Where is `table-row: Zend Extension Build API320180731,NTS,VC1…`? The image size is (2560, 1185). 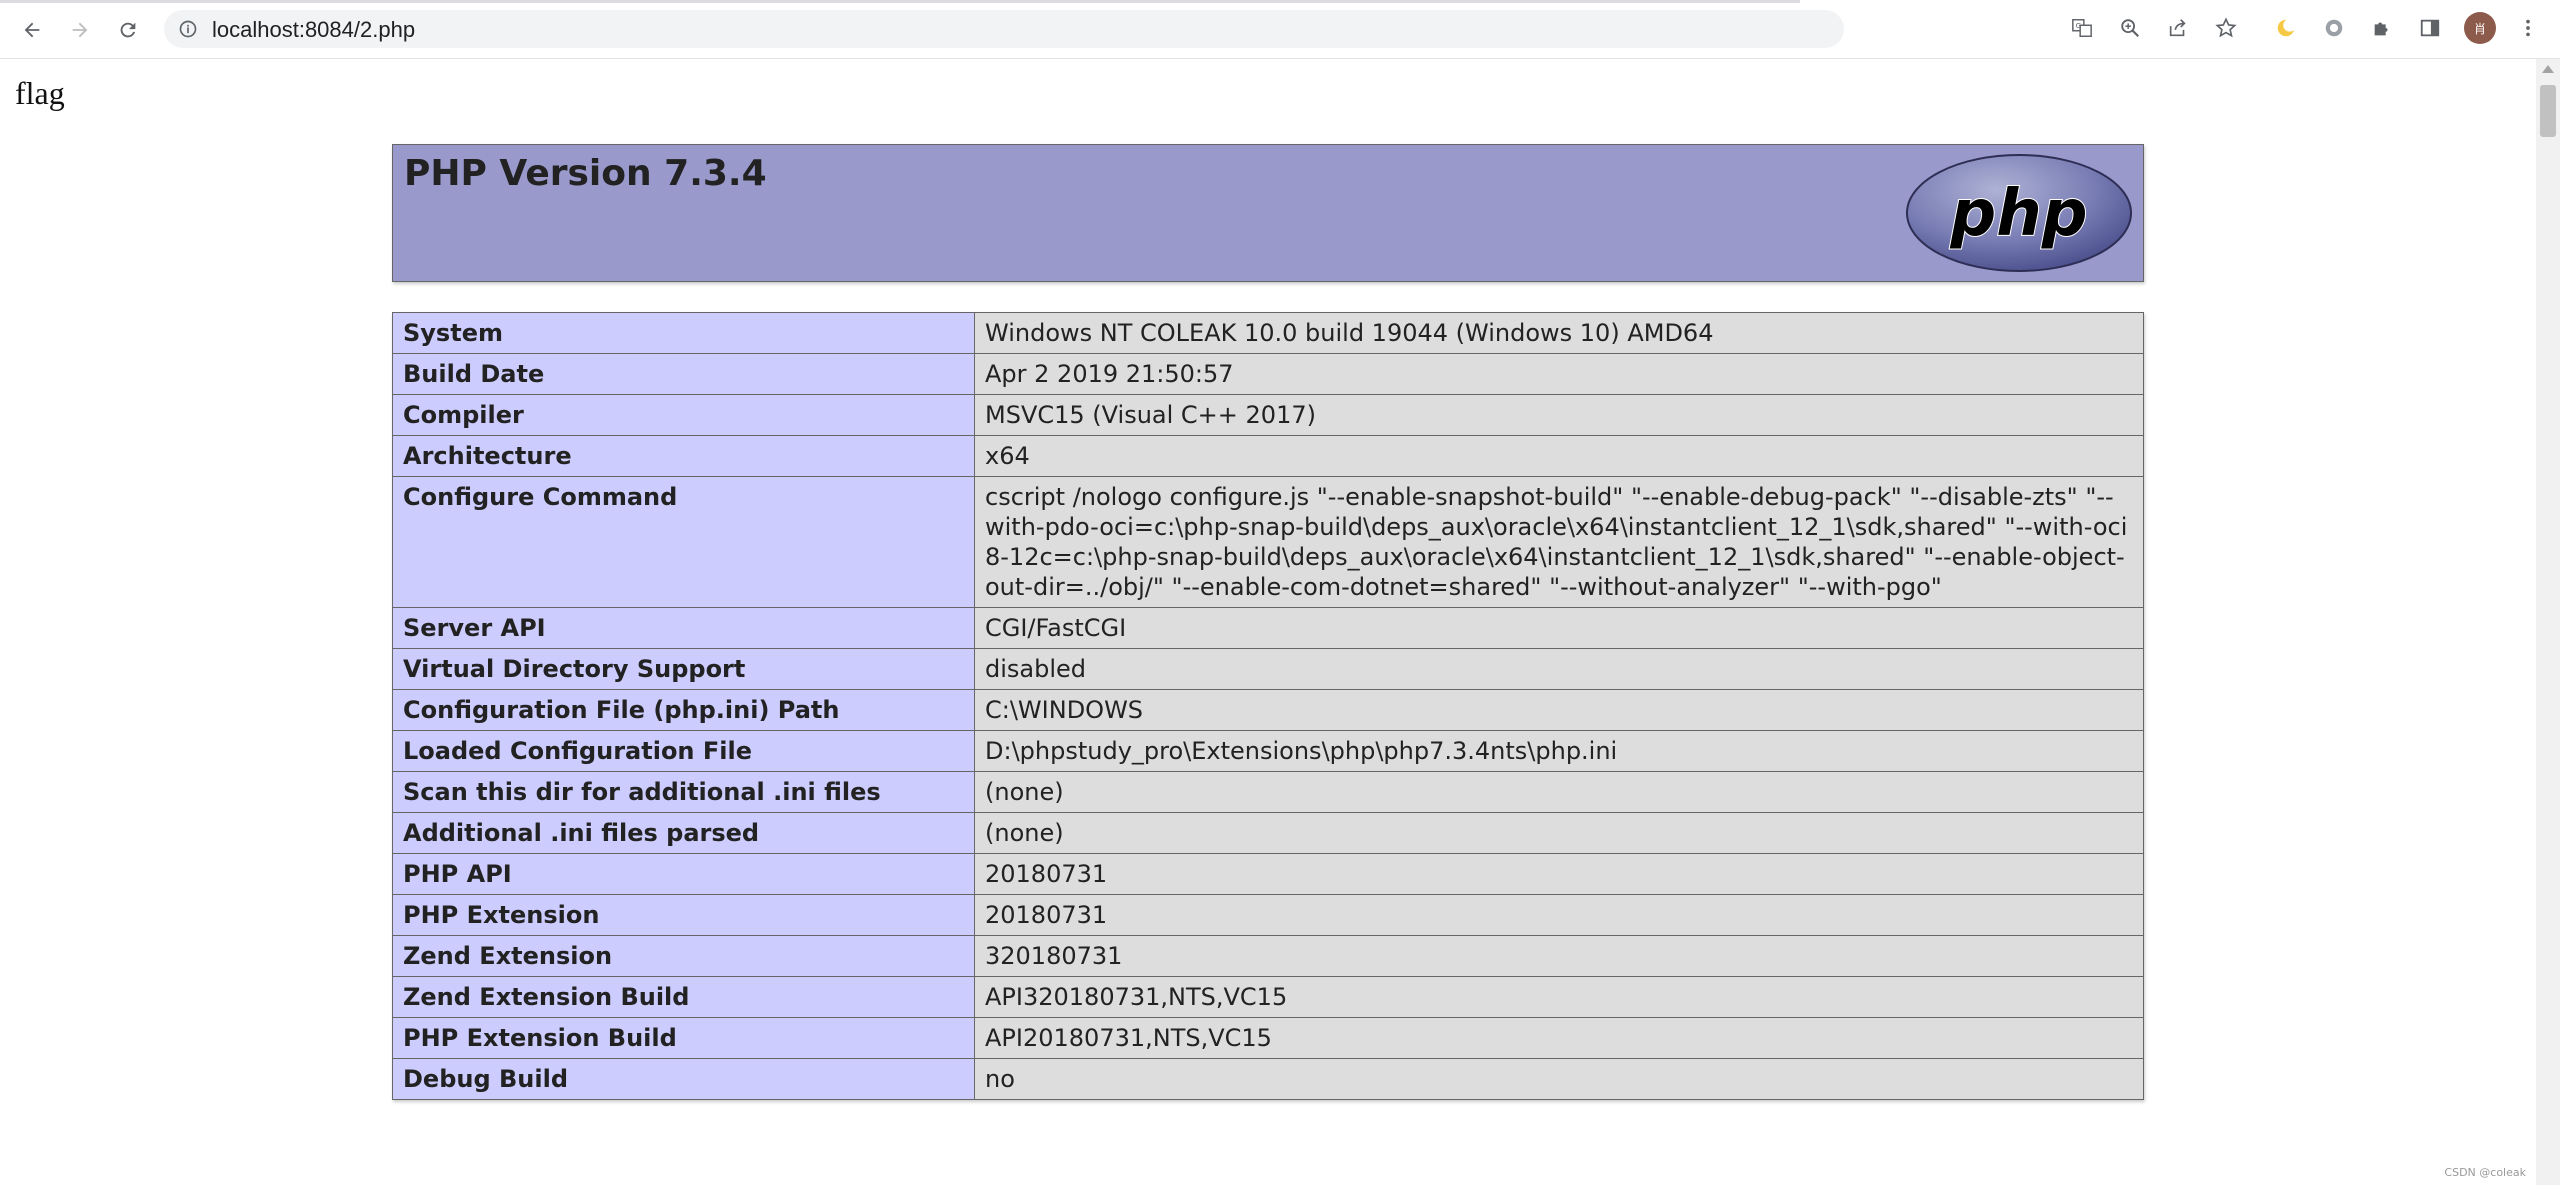
table-row: Zend Extension Build API320180731,NTS,VC1… is located at coordinates (1268, 997).